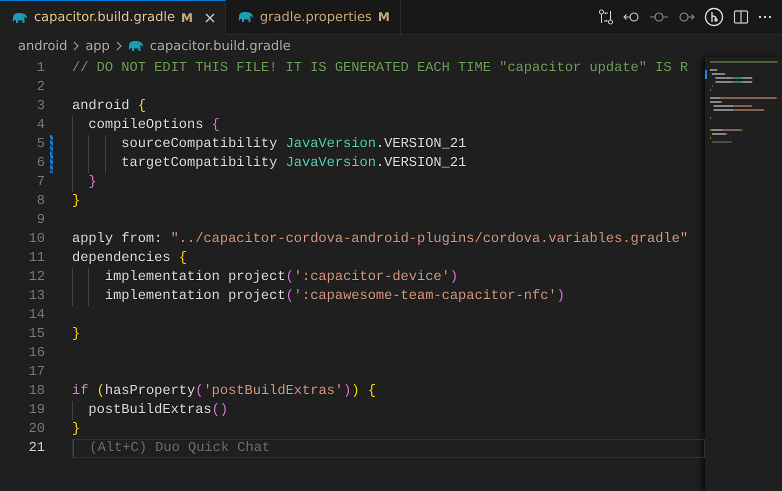  What do you see at coordinates (36, 354) in the screenshot?
I see `line-number: 16` at bounding box center [36, 354].